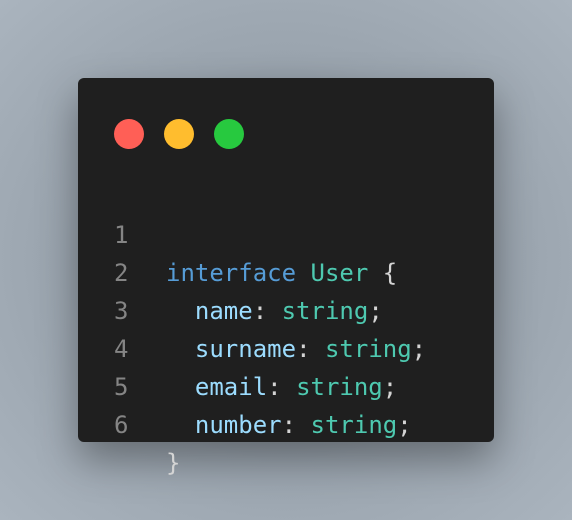 The height and width of the screenshot is (520, 572). I want to click on close-button, so click(129, 134).